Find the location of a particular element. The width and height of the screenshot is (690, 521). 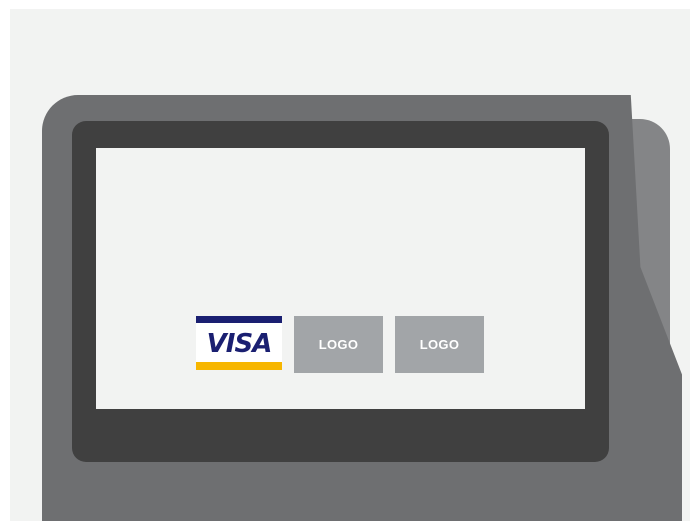

visa-logo: VISA is located at coordinates (239, 343).